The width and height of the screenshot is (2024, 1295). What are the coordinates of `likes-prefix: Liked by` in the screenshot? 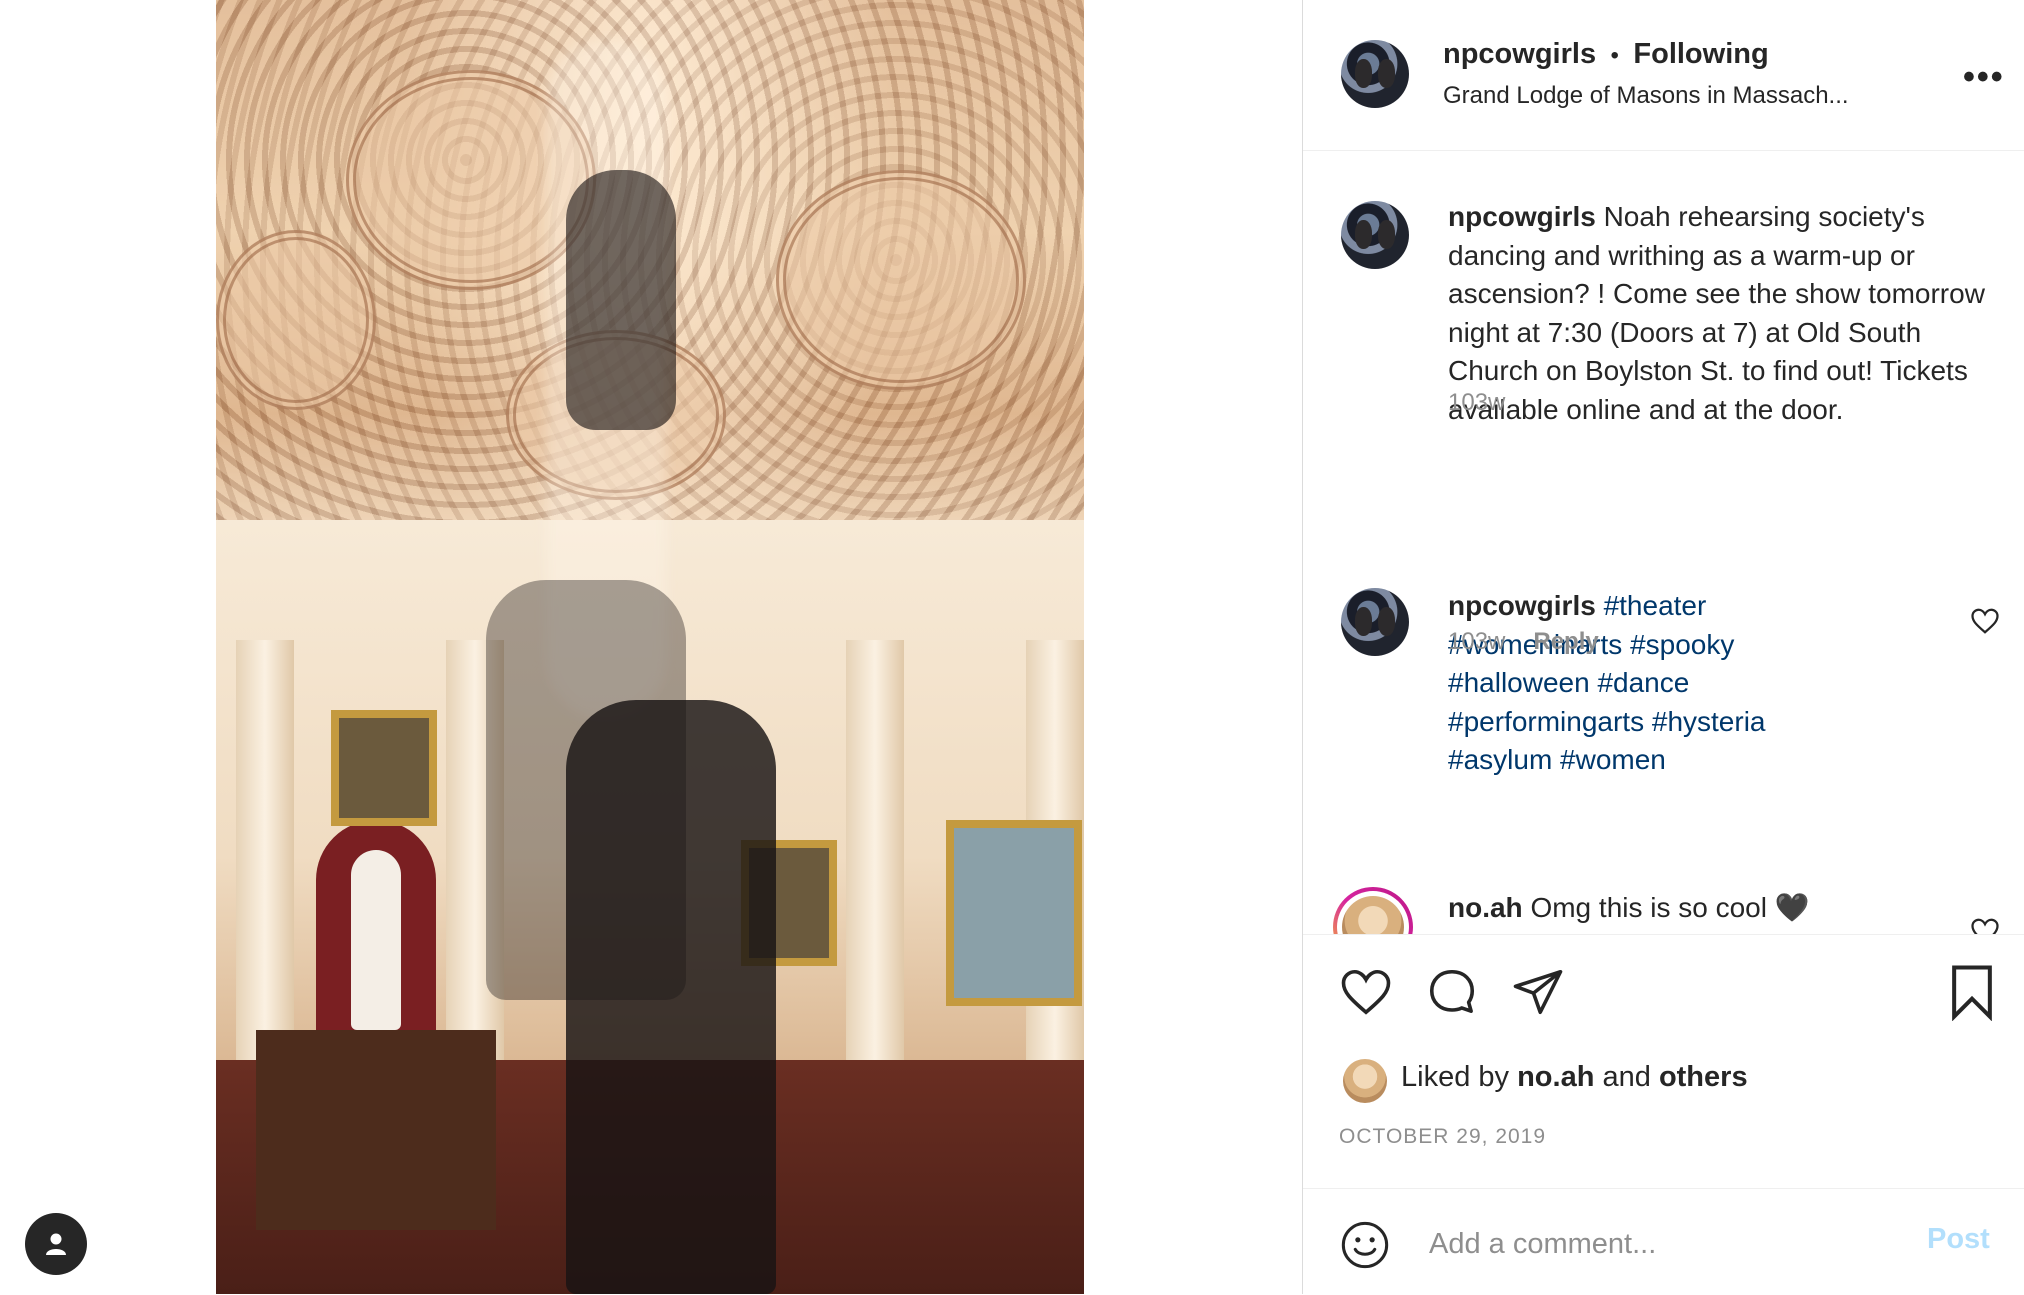 It's located at (1455, 1077).